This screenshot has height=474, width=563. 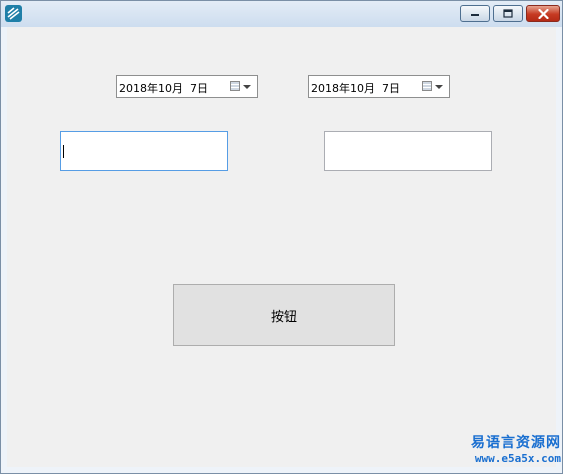 I want to click on date-picker-1: 2018年10月 7日, so click(x=187, y=86).